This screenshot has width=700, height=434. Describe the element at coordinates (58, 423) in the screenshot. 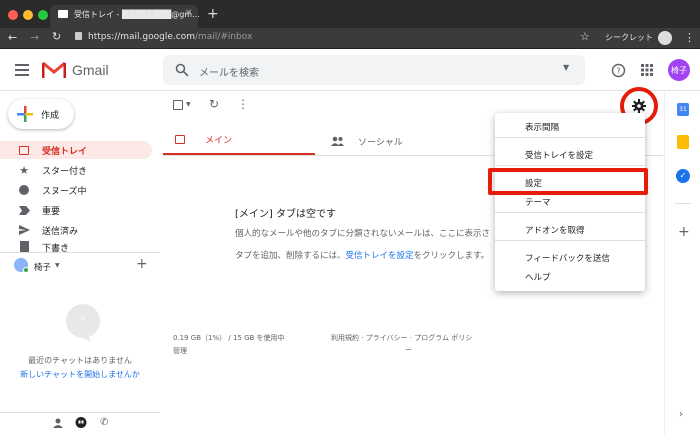

I see `person-icon` at that location.